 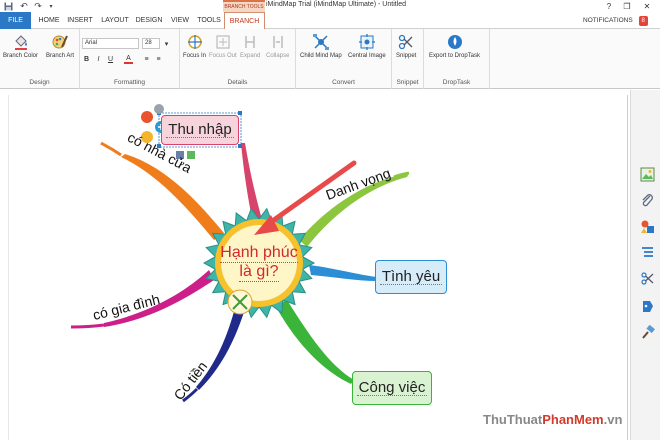 I want to click on focus-in-icon, so click(x=195, y=42).